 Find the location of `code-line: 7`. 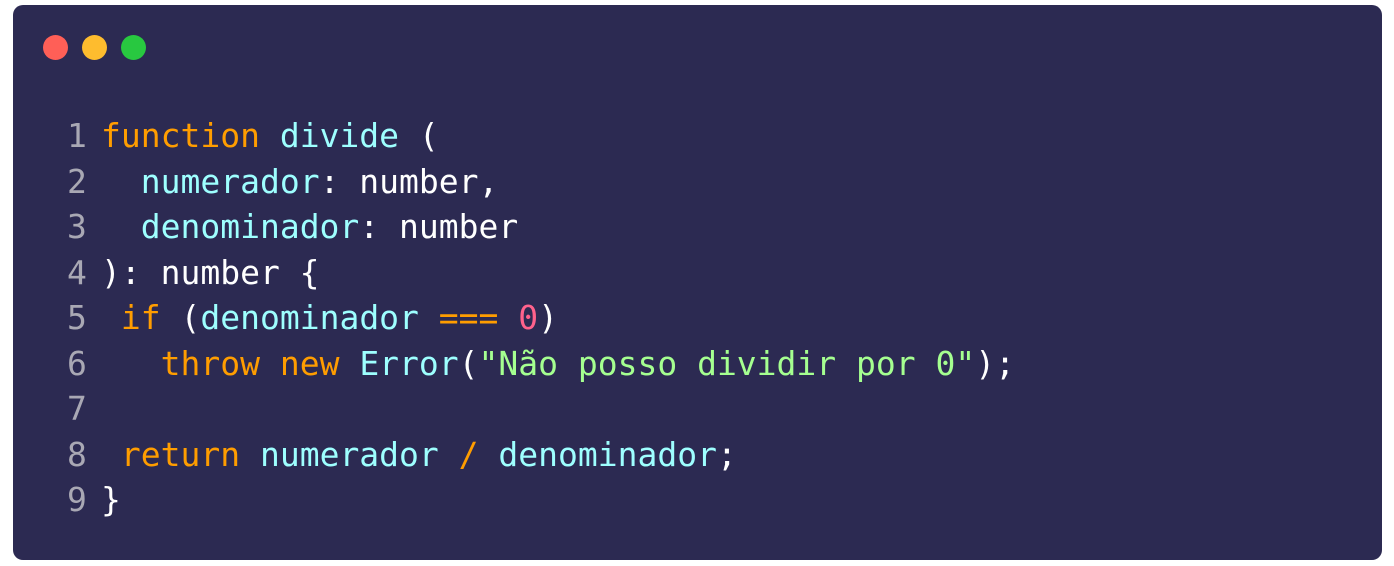

code-line: 7 is located at coordinates (541, 409).